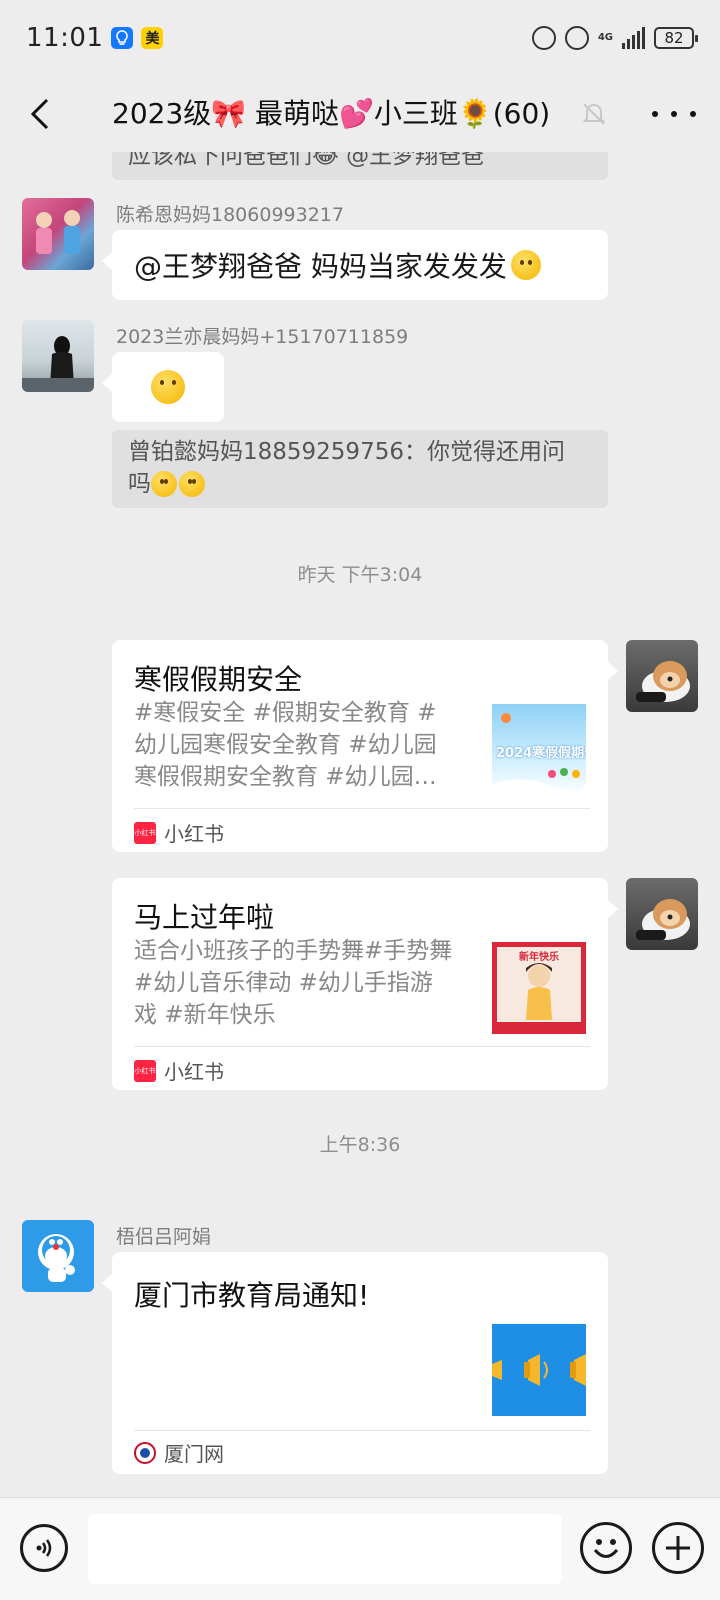 The width and height of the screenshot is (720, 1600). What do you see at coordinates (230, 215) in the screenshot?
I see `sender-name: 陈希恩妈妈18060993217` at bounding box center [230, 215].